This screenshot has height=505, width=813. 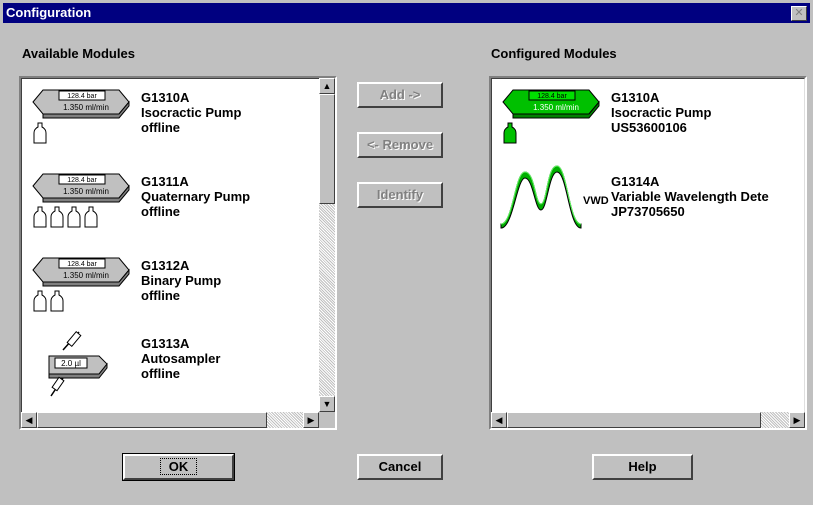 I want to click on quaternary-pump-icon: 128.4 bar 1.350 ml/min, so click(x=81, y=200).